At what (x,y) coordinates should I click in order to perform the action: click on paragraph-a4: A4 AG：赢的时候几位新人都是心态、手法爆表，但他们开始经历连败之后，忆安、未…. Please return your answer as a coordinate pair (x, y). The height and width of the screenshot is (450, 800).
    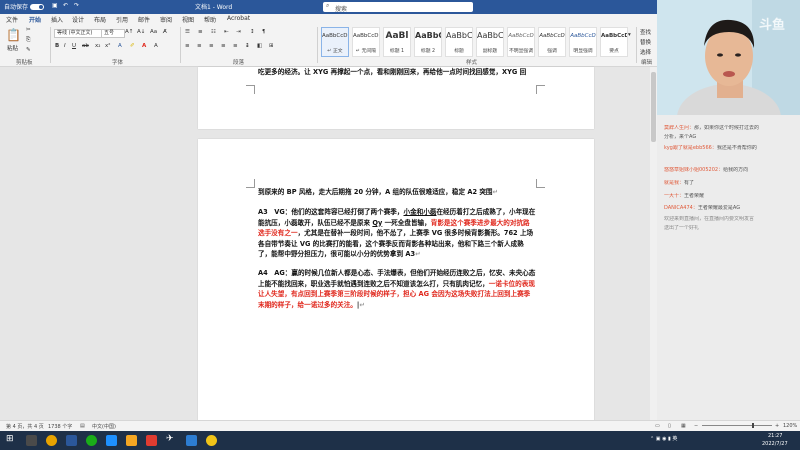
    Looking at the image, I should click on (397, 289).